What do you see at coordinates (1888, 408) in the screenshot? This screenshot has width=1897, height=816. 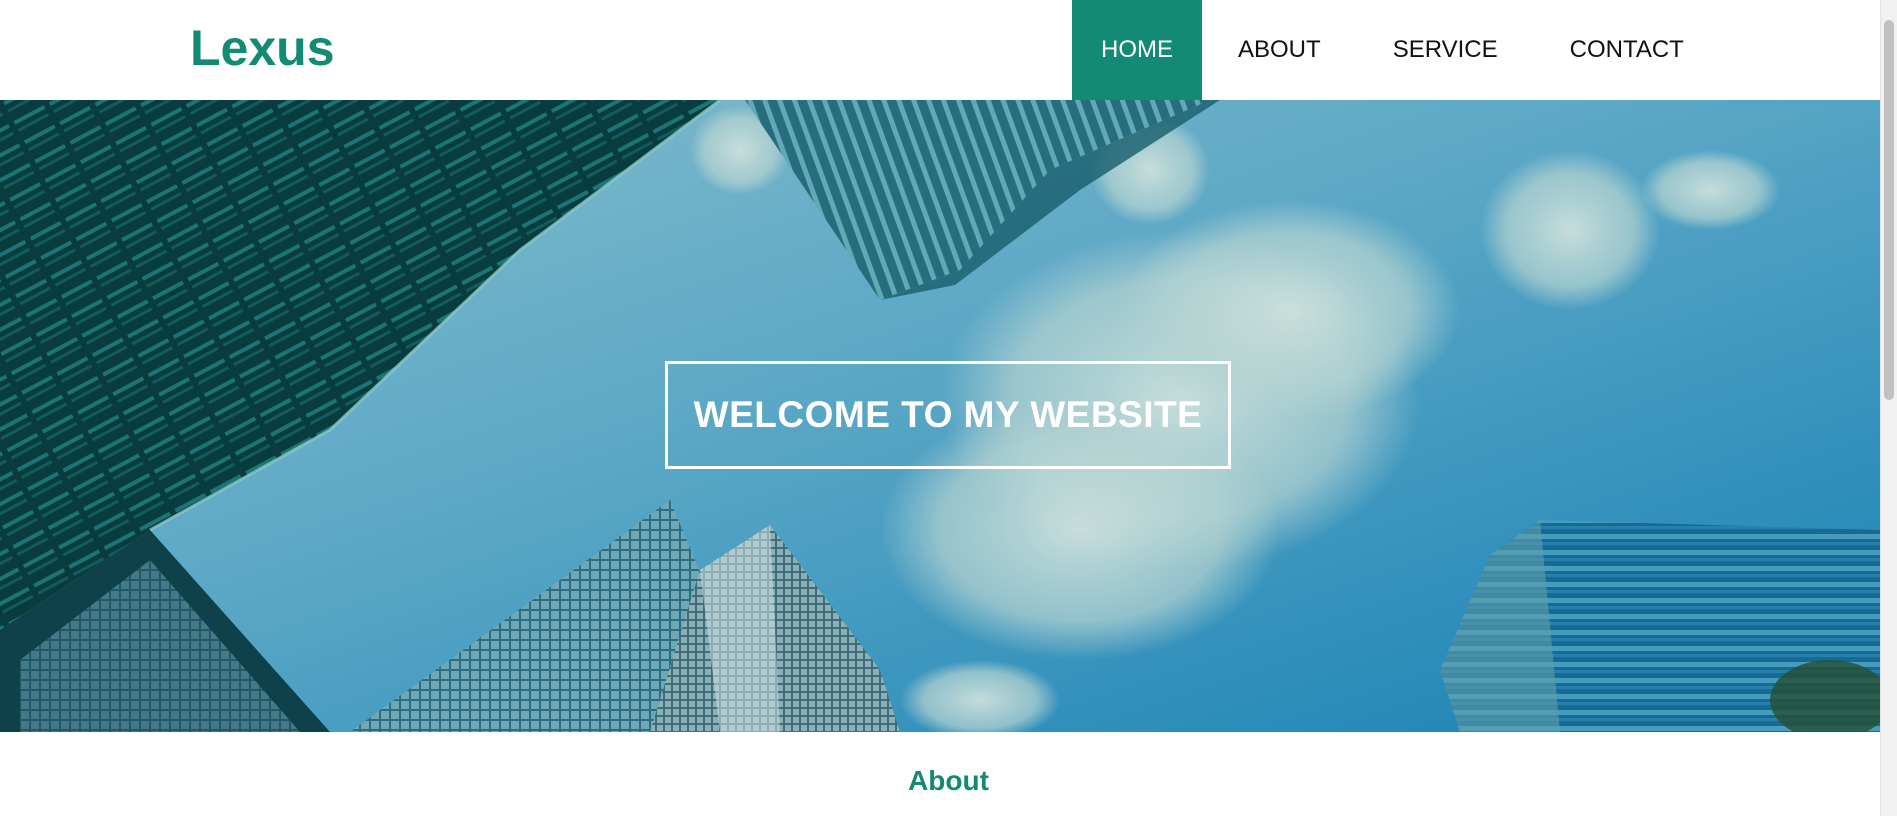 I see `vertical-scrollbar` at bounding box center [1888, 408].